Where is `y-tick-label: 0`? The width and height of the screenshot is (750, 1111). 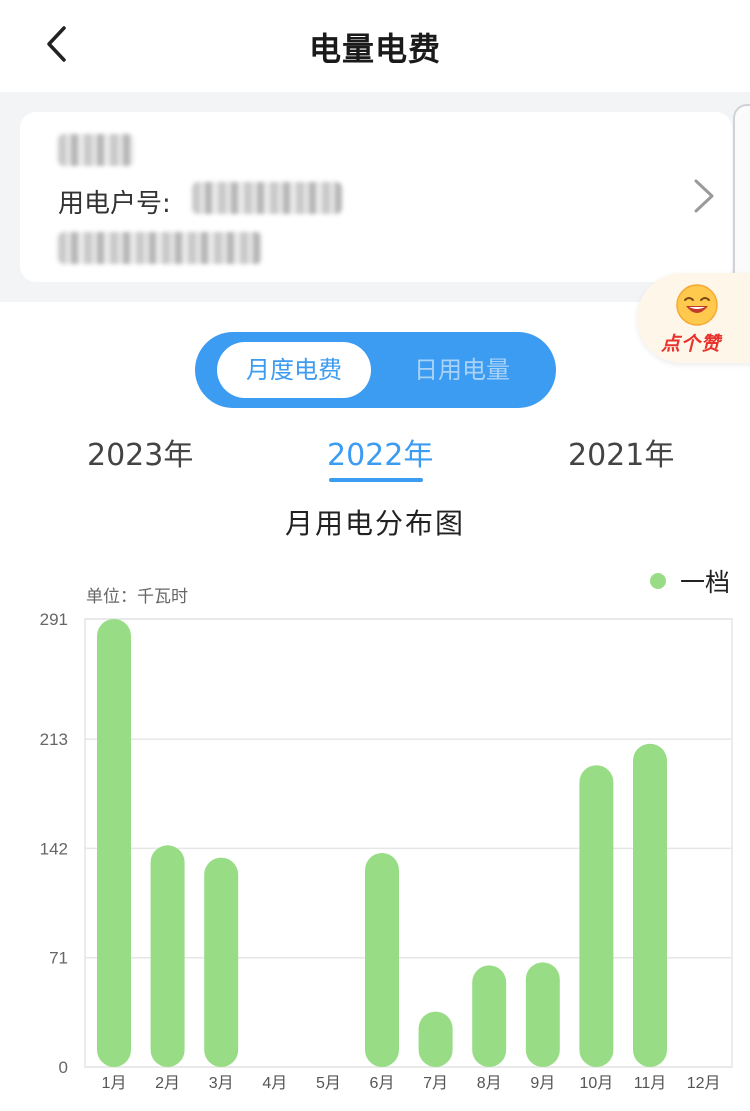
y-tick-label: 0 is located at coordinates (63, 1067).